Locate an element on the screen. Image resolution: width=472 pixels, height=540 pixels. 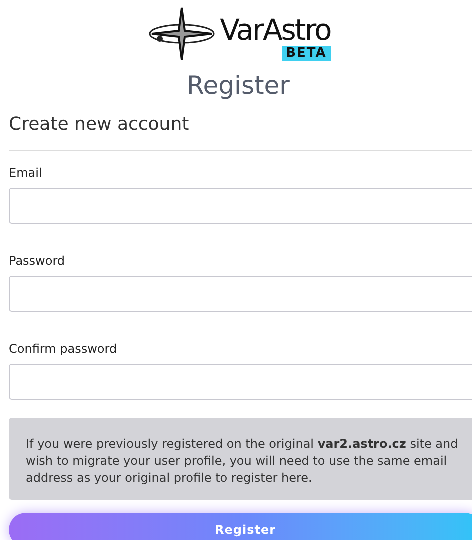
field-label: Password is located at coordinates (37, 261).